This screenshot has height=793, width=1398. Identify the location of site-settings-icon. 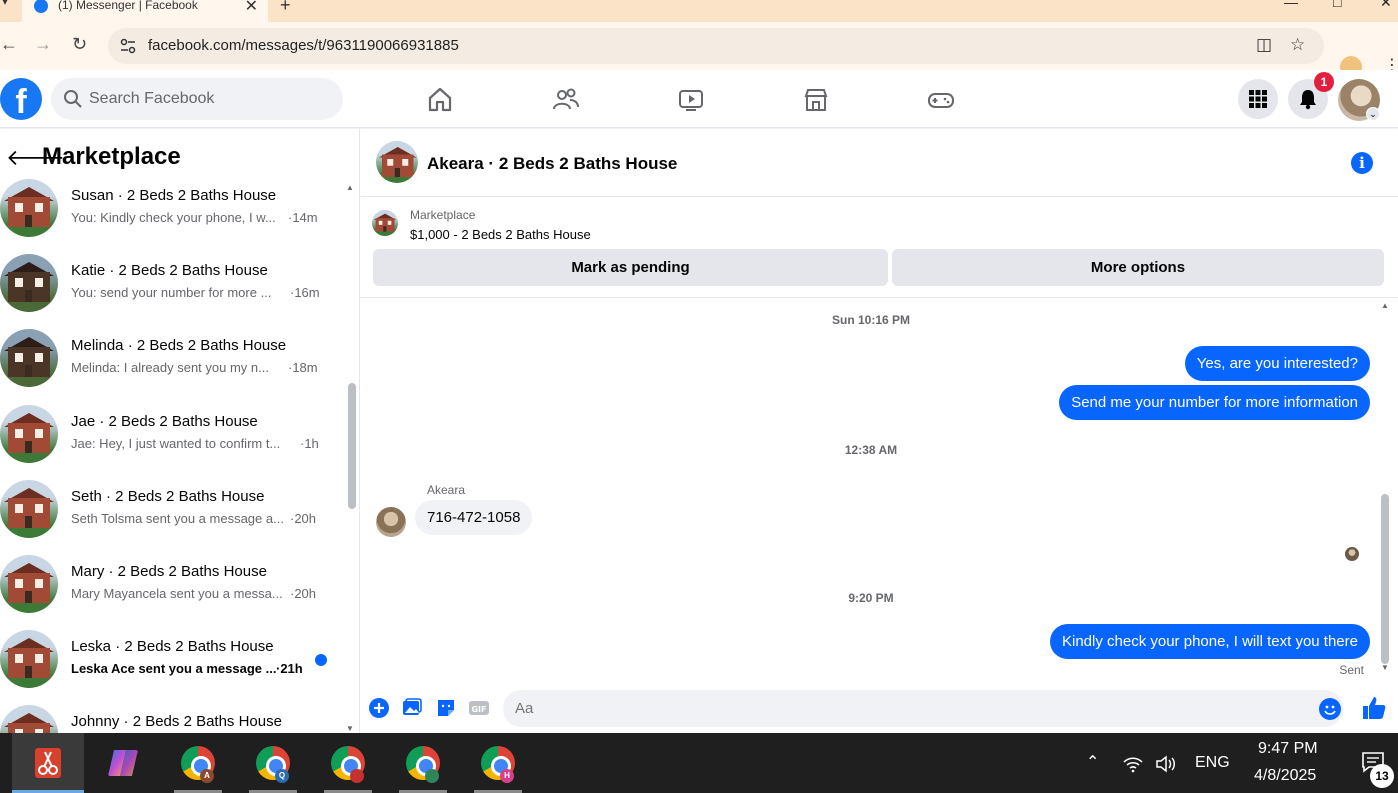
(128, 46).